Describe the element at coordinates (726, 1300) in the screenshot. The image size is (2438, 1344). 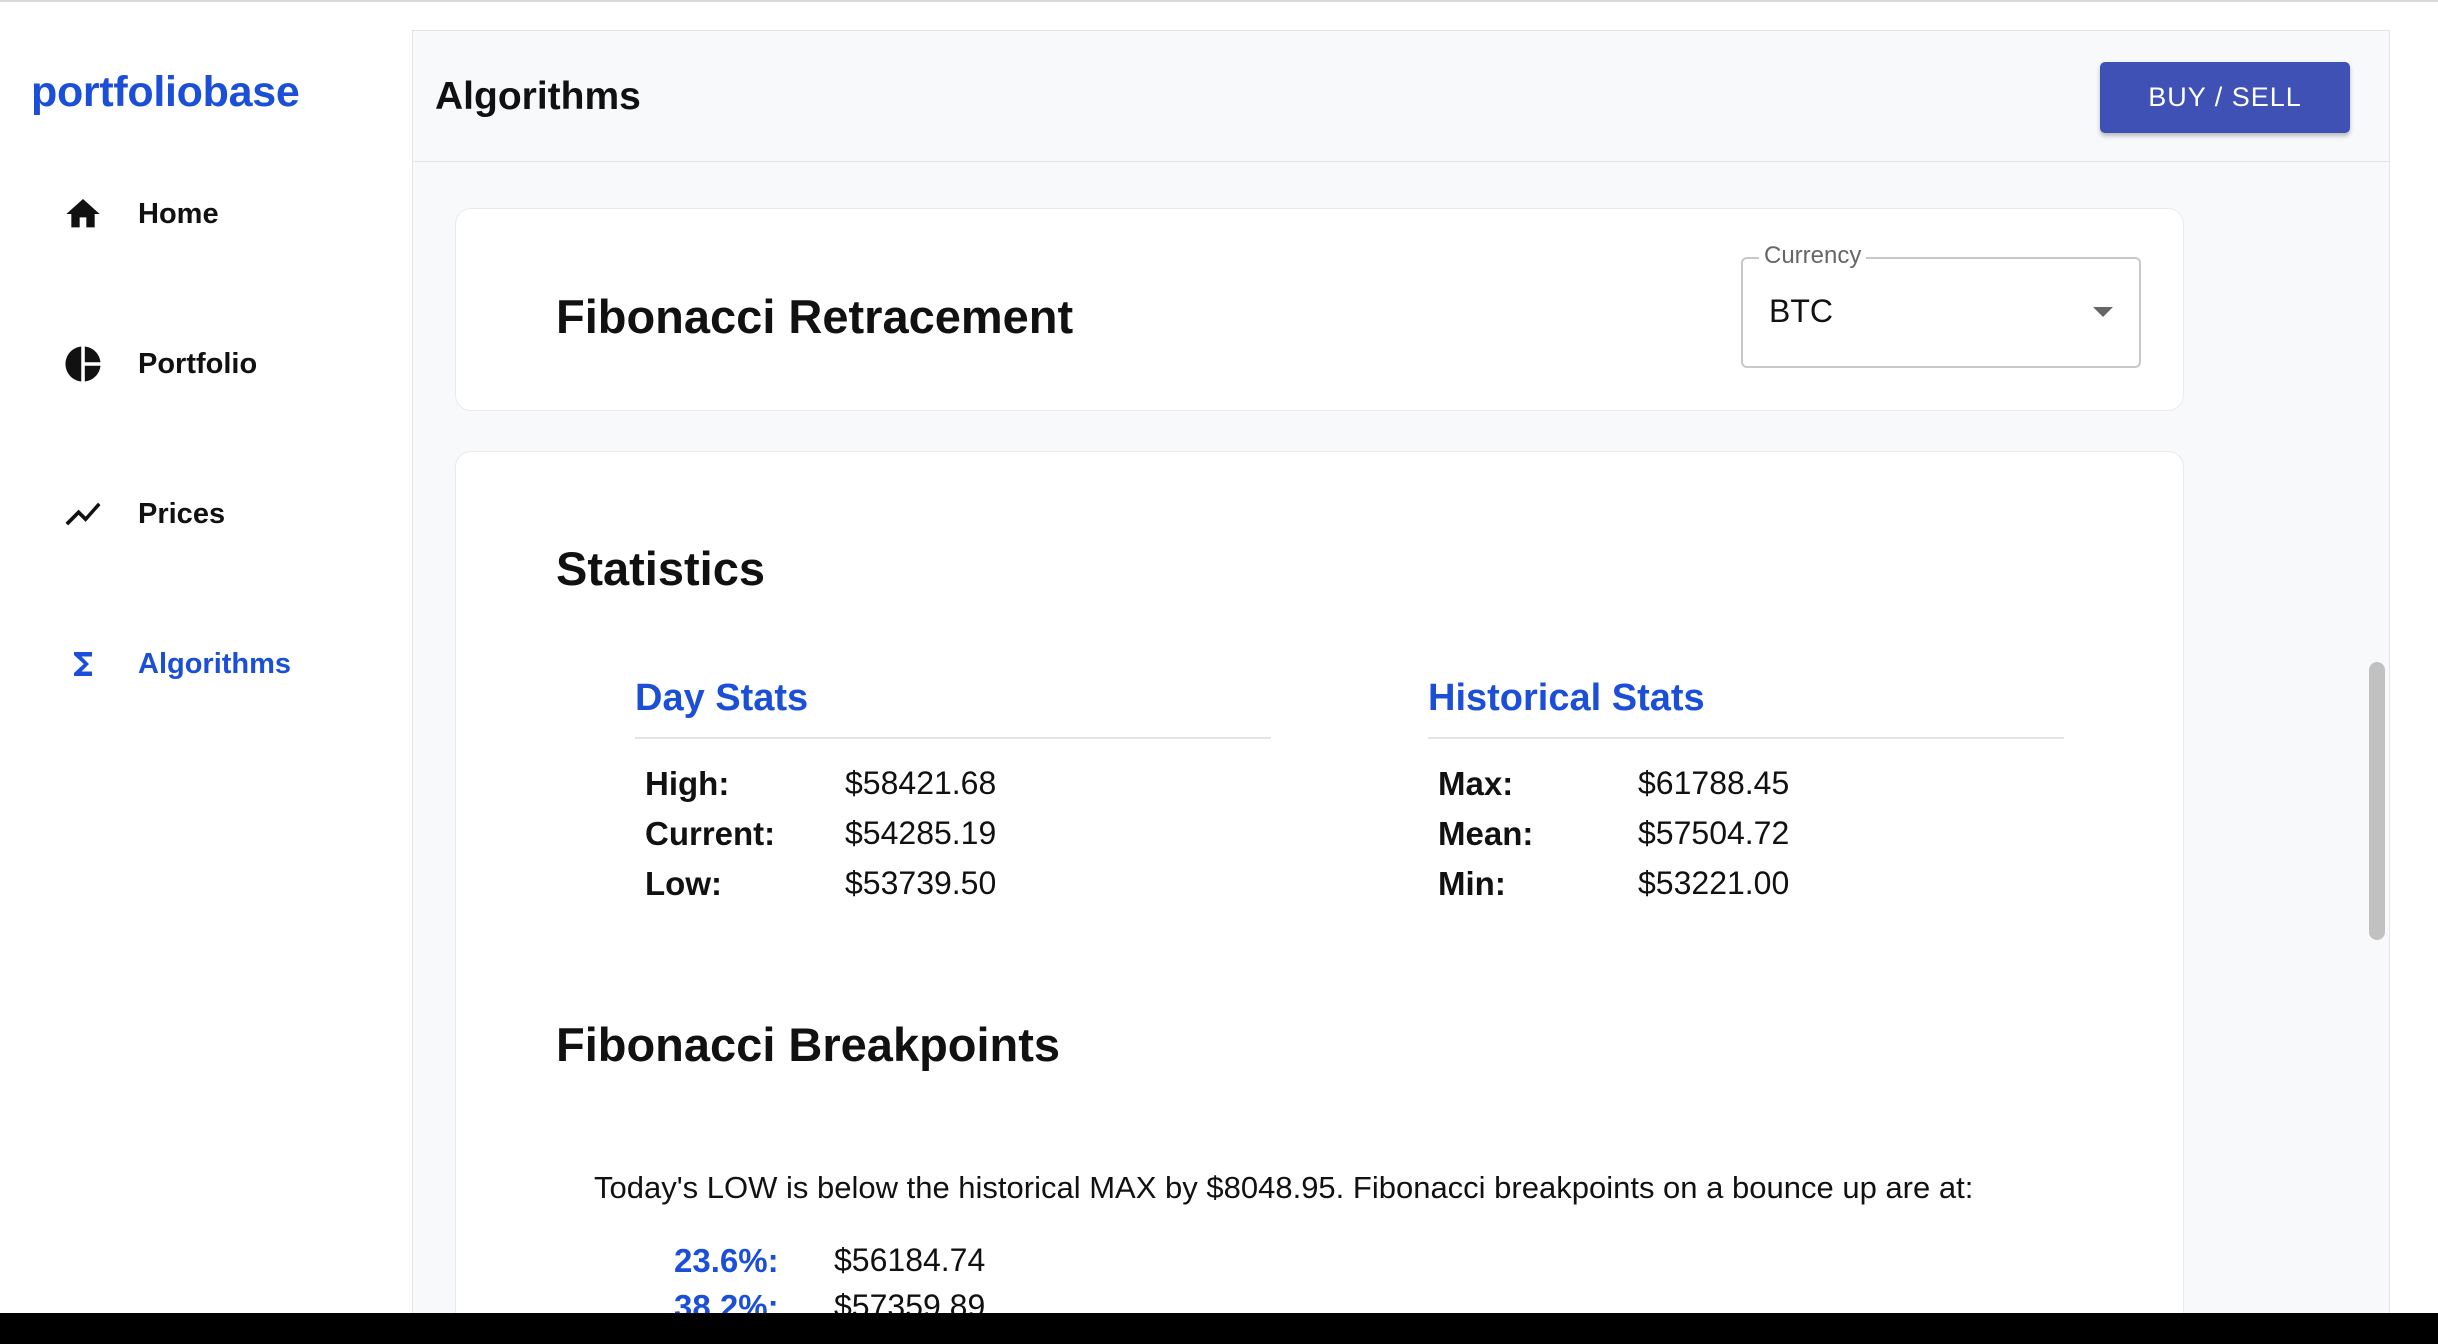
I see `breakpoint-level: 38.2%:` at that location.